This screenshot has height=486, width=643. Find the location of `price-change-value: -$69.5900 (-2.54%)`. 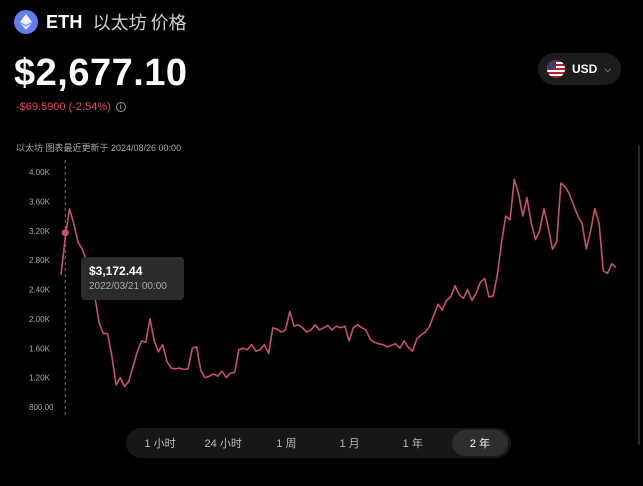

price-change-value: -$69.5900 (-2.54%) is located at coordinates (63, 107).